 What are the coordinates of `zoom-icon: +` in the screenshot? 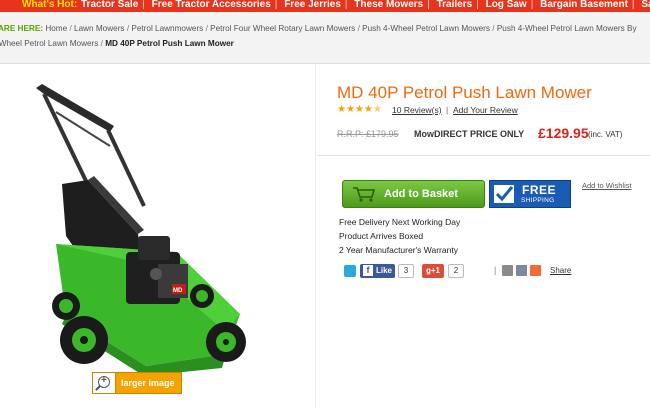 It's located at (104, 383).